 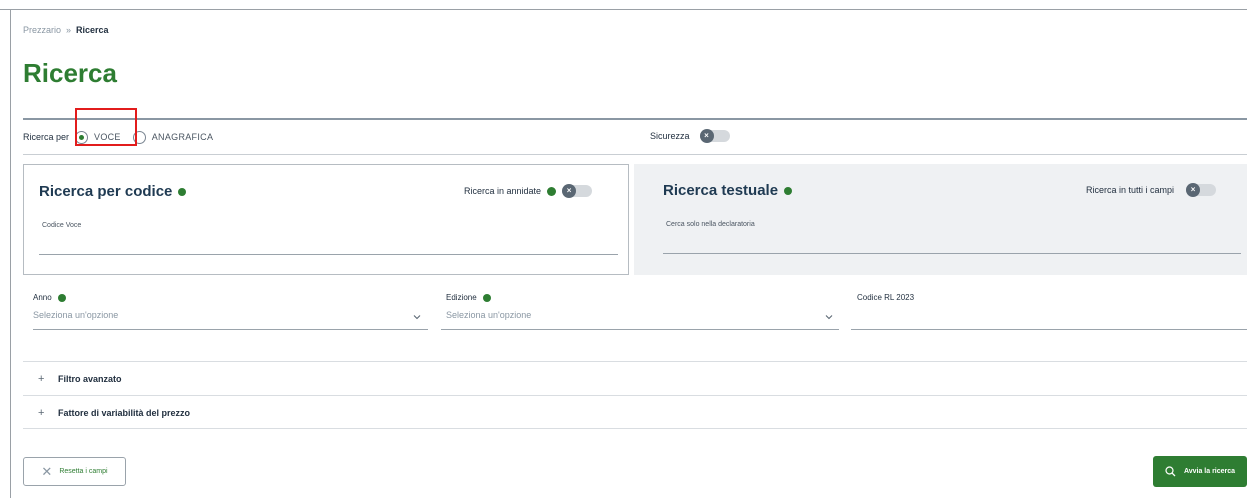 I want to click on code-search-title: Ricerca per codice, so click(x=106, y=191).